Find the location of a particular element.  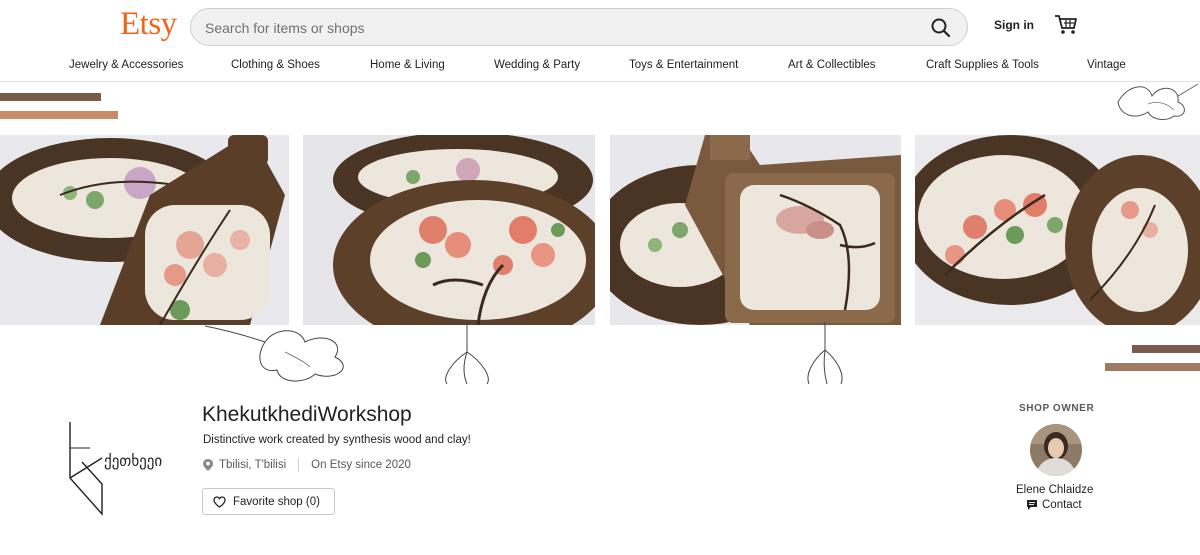

cart-icon is located at coordinates (1066, 24).